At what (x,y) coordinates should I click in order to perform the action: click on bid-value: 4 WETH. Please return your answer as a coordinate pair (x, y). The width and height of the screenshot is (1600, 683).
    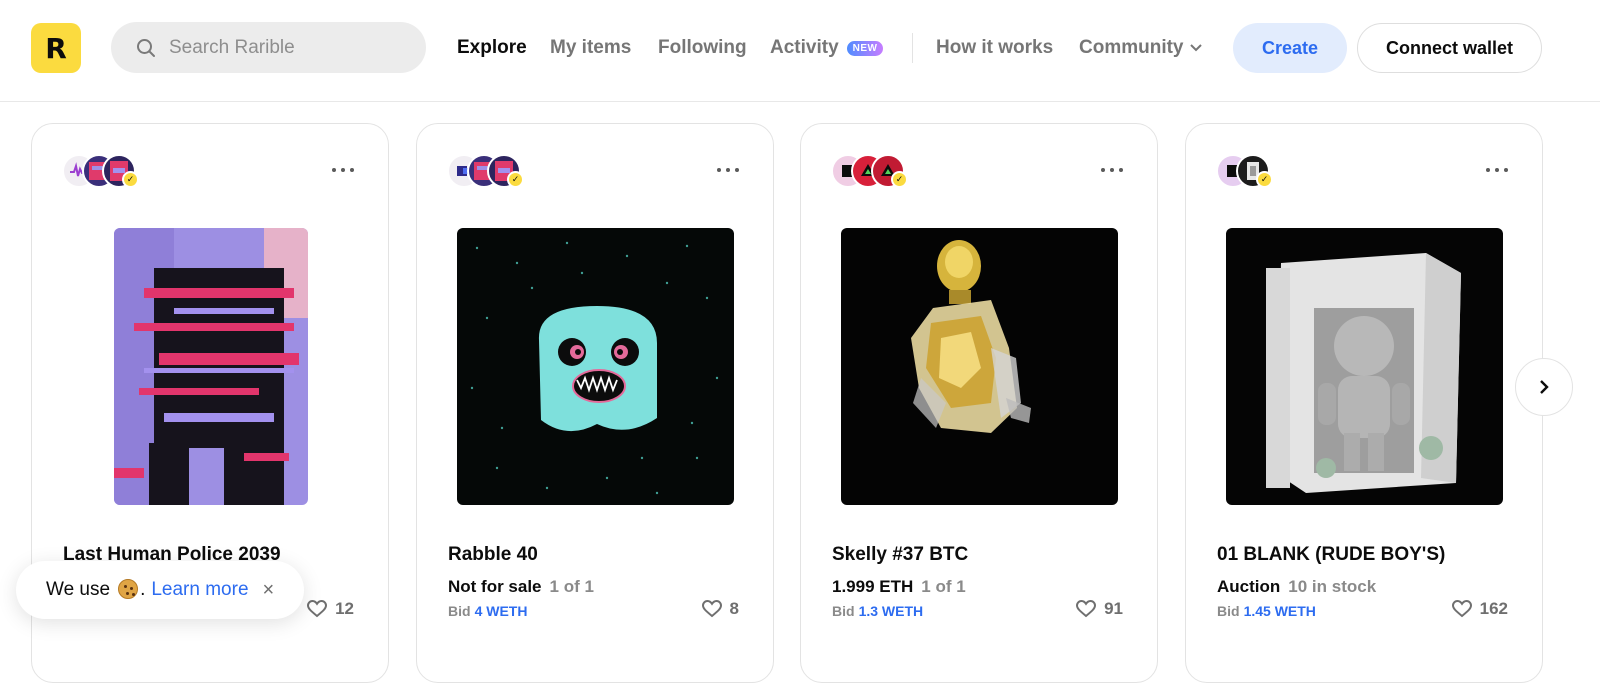
    Looking at the image, I should click on (501, 611).